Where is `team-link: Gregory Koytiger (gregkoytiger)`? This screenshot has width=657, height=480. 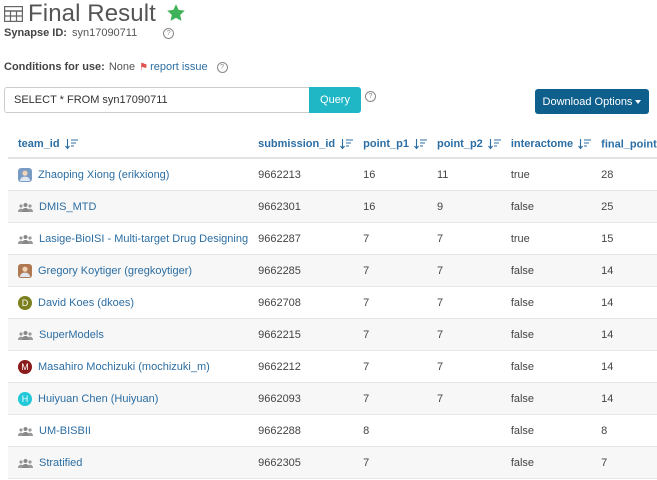 team-link: Gregory Koytiger (gregkoytiger) is located at coordinates (115, 271).